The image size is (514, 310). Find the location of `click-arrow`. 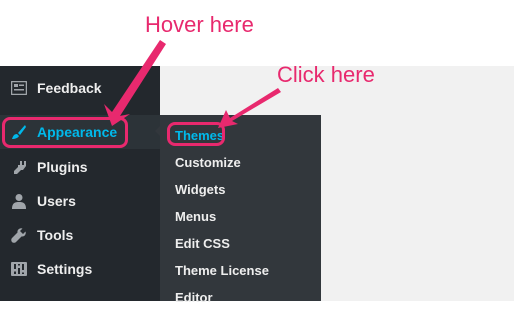

click-arrow is located at coordinates (249, 108).